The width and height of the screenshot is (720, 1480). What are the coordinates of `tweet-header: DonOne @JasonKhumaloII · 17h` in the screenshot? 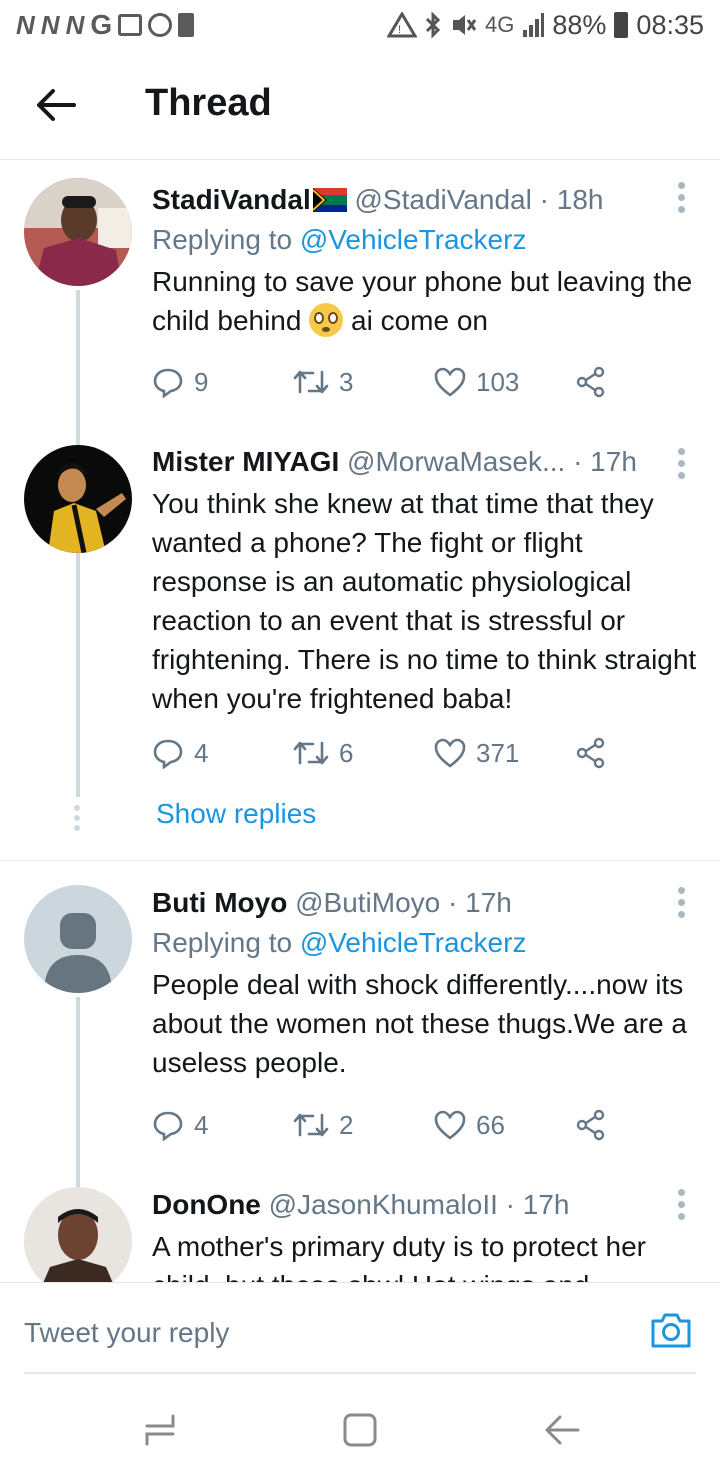 It's located at (424, 1205).